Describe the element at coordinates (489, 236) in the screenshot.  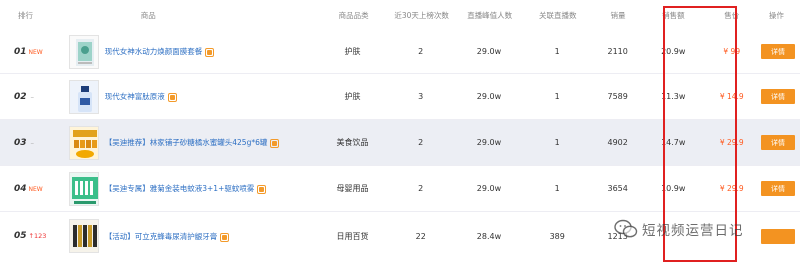
I see `live-peak-cell: 28.4w` at that location.